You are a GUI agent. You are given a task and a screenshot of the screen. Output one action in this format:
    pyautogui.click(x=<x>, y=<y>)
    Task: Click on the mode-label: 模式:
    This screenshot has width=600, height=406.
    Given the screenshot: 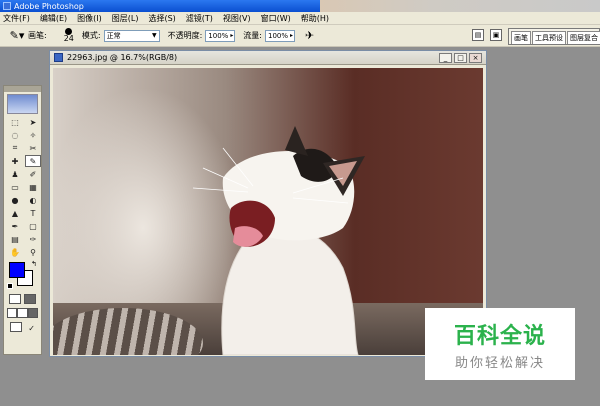 What is the action you would take?
    pyautogui.click(x=91, y=35)
    